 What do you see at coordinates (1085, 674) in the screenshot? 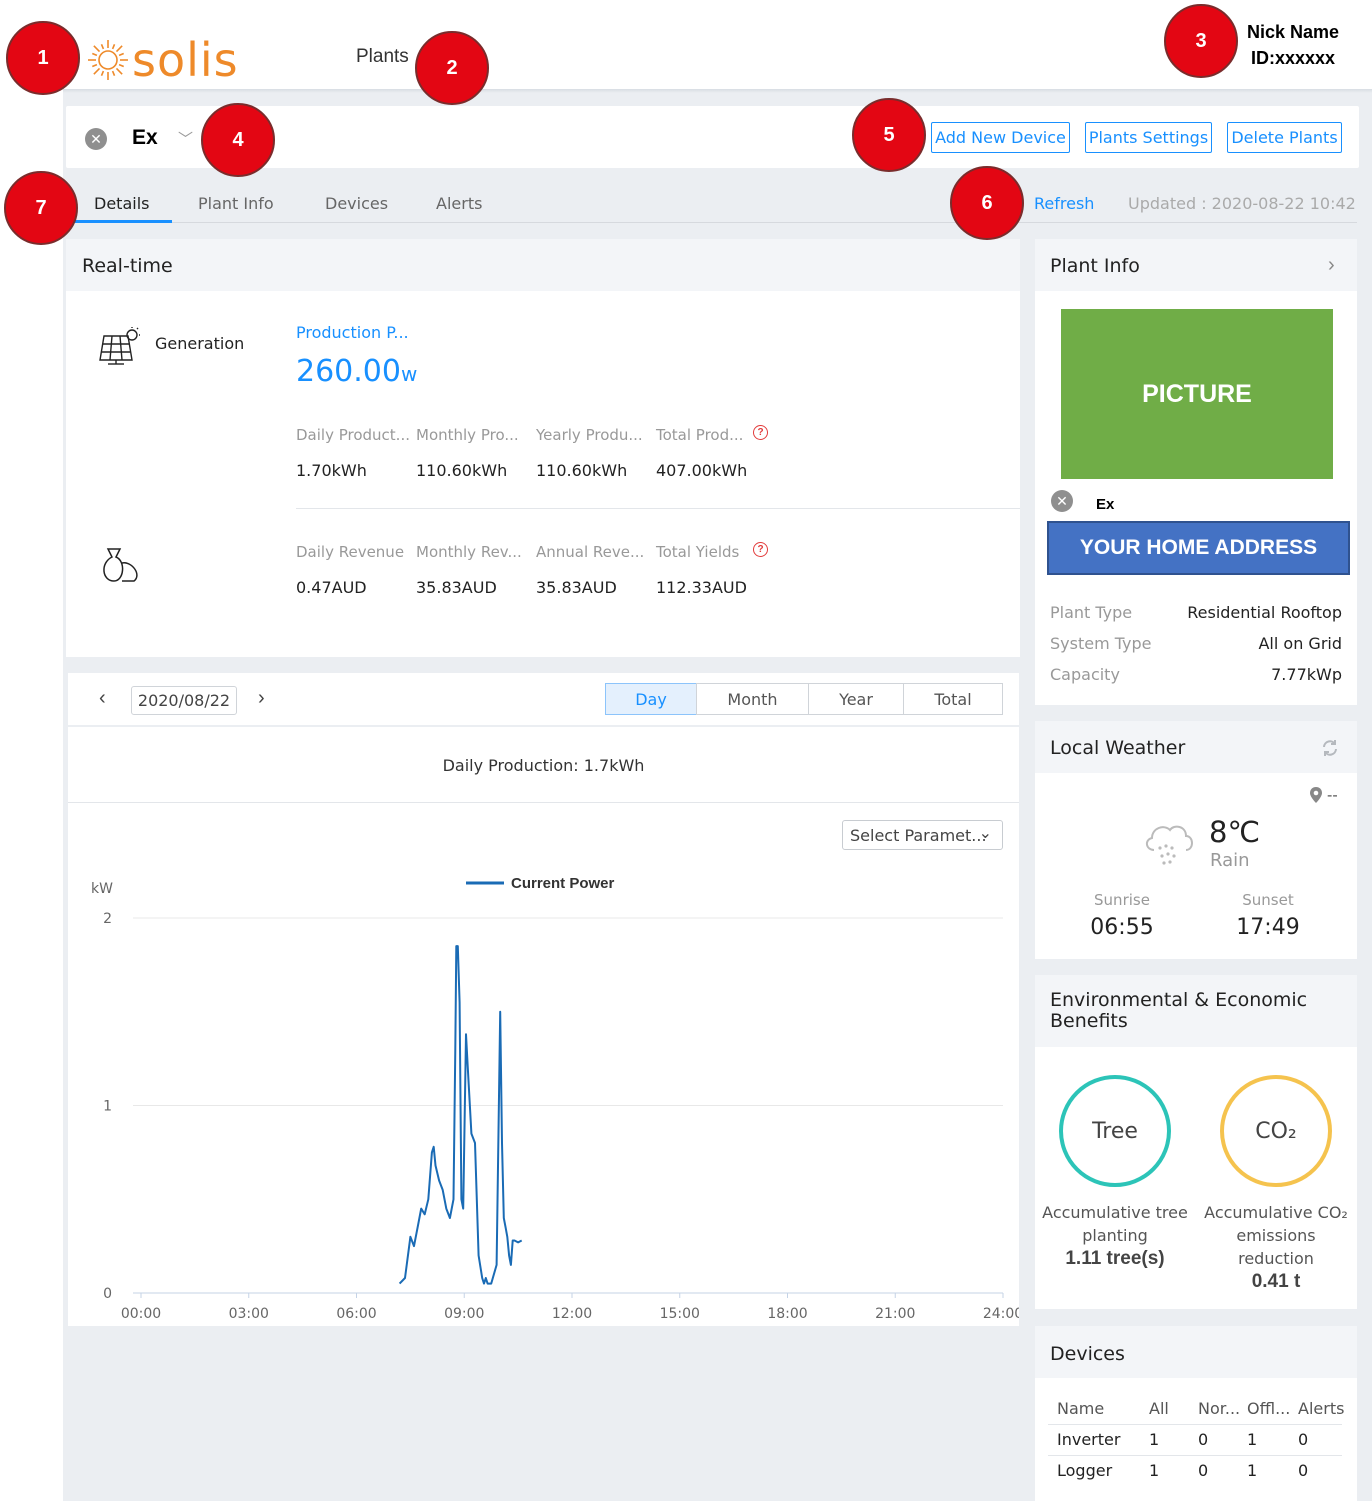
I see `capacity-label: Capacity` at bounding box center [1085, 674].